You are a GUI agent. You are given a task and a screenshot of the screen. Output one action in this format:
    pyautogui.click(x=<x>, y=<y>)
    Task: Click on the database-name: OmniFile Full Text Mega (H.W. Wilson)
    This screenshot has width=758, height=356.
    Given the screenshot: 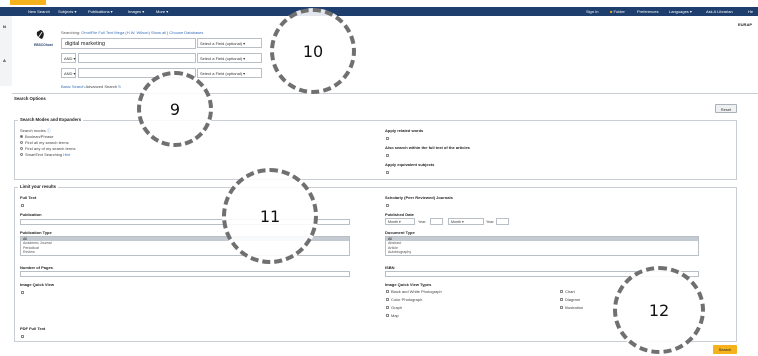 What is the action you would take?
    pyautogui.click(x=115, y=32)
    